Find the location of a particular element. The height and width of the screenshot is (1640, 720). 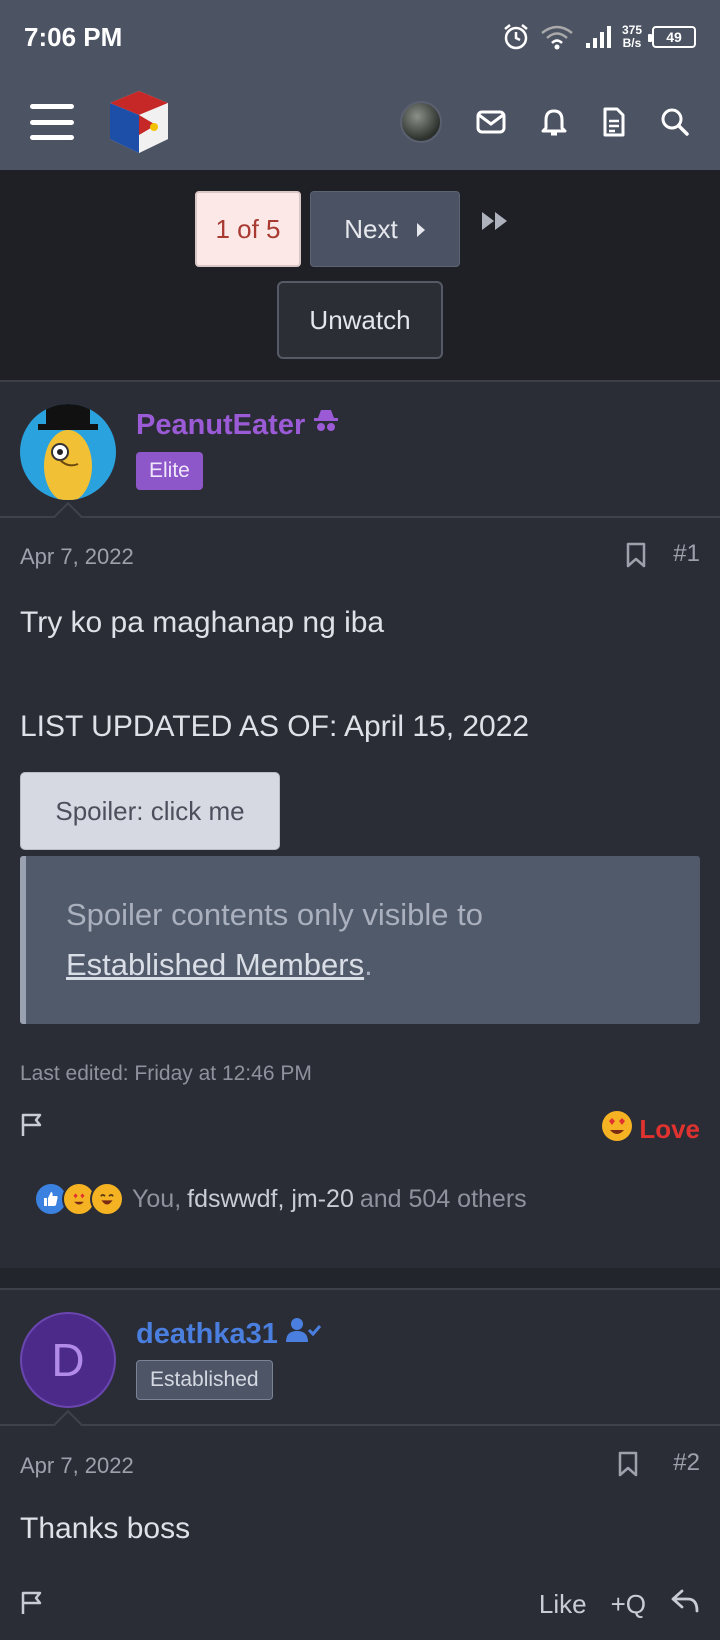

top-nav is located at coordinates (360, 122).